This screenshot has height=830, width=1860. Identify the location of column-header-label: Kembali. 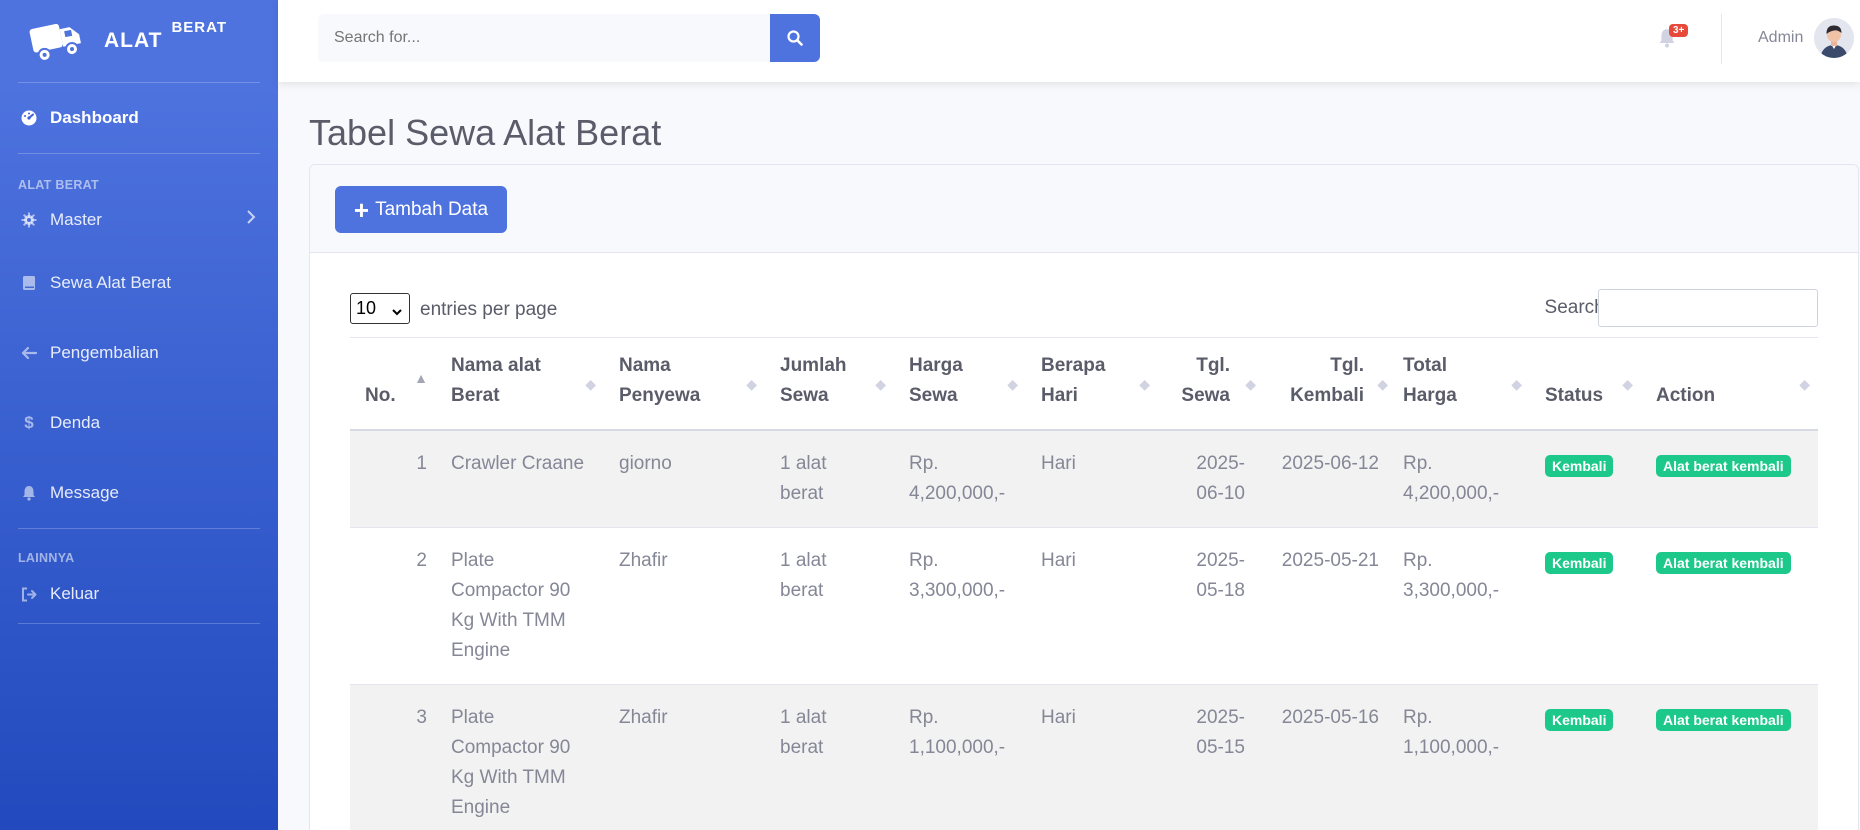
(1327, 395).